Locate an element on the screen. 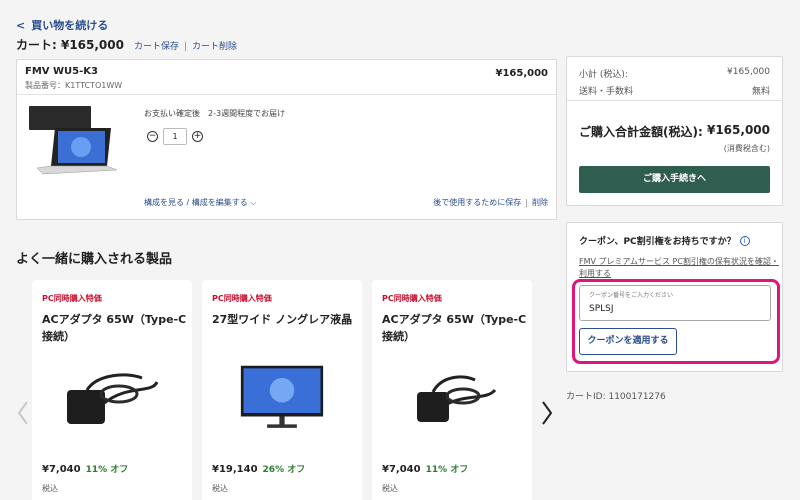  chevron-right-icon is located at coordinates (547, 413).